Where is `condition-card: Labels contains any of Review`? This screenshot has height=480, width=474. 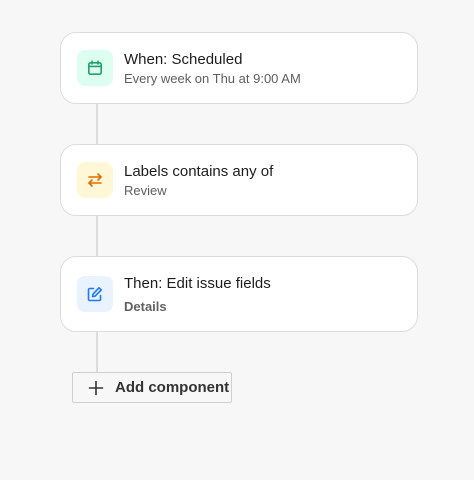
condition-card: Labels contains any of Review is located at coordinates (239, 180).